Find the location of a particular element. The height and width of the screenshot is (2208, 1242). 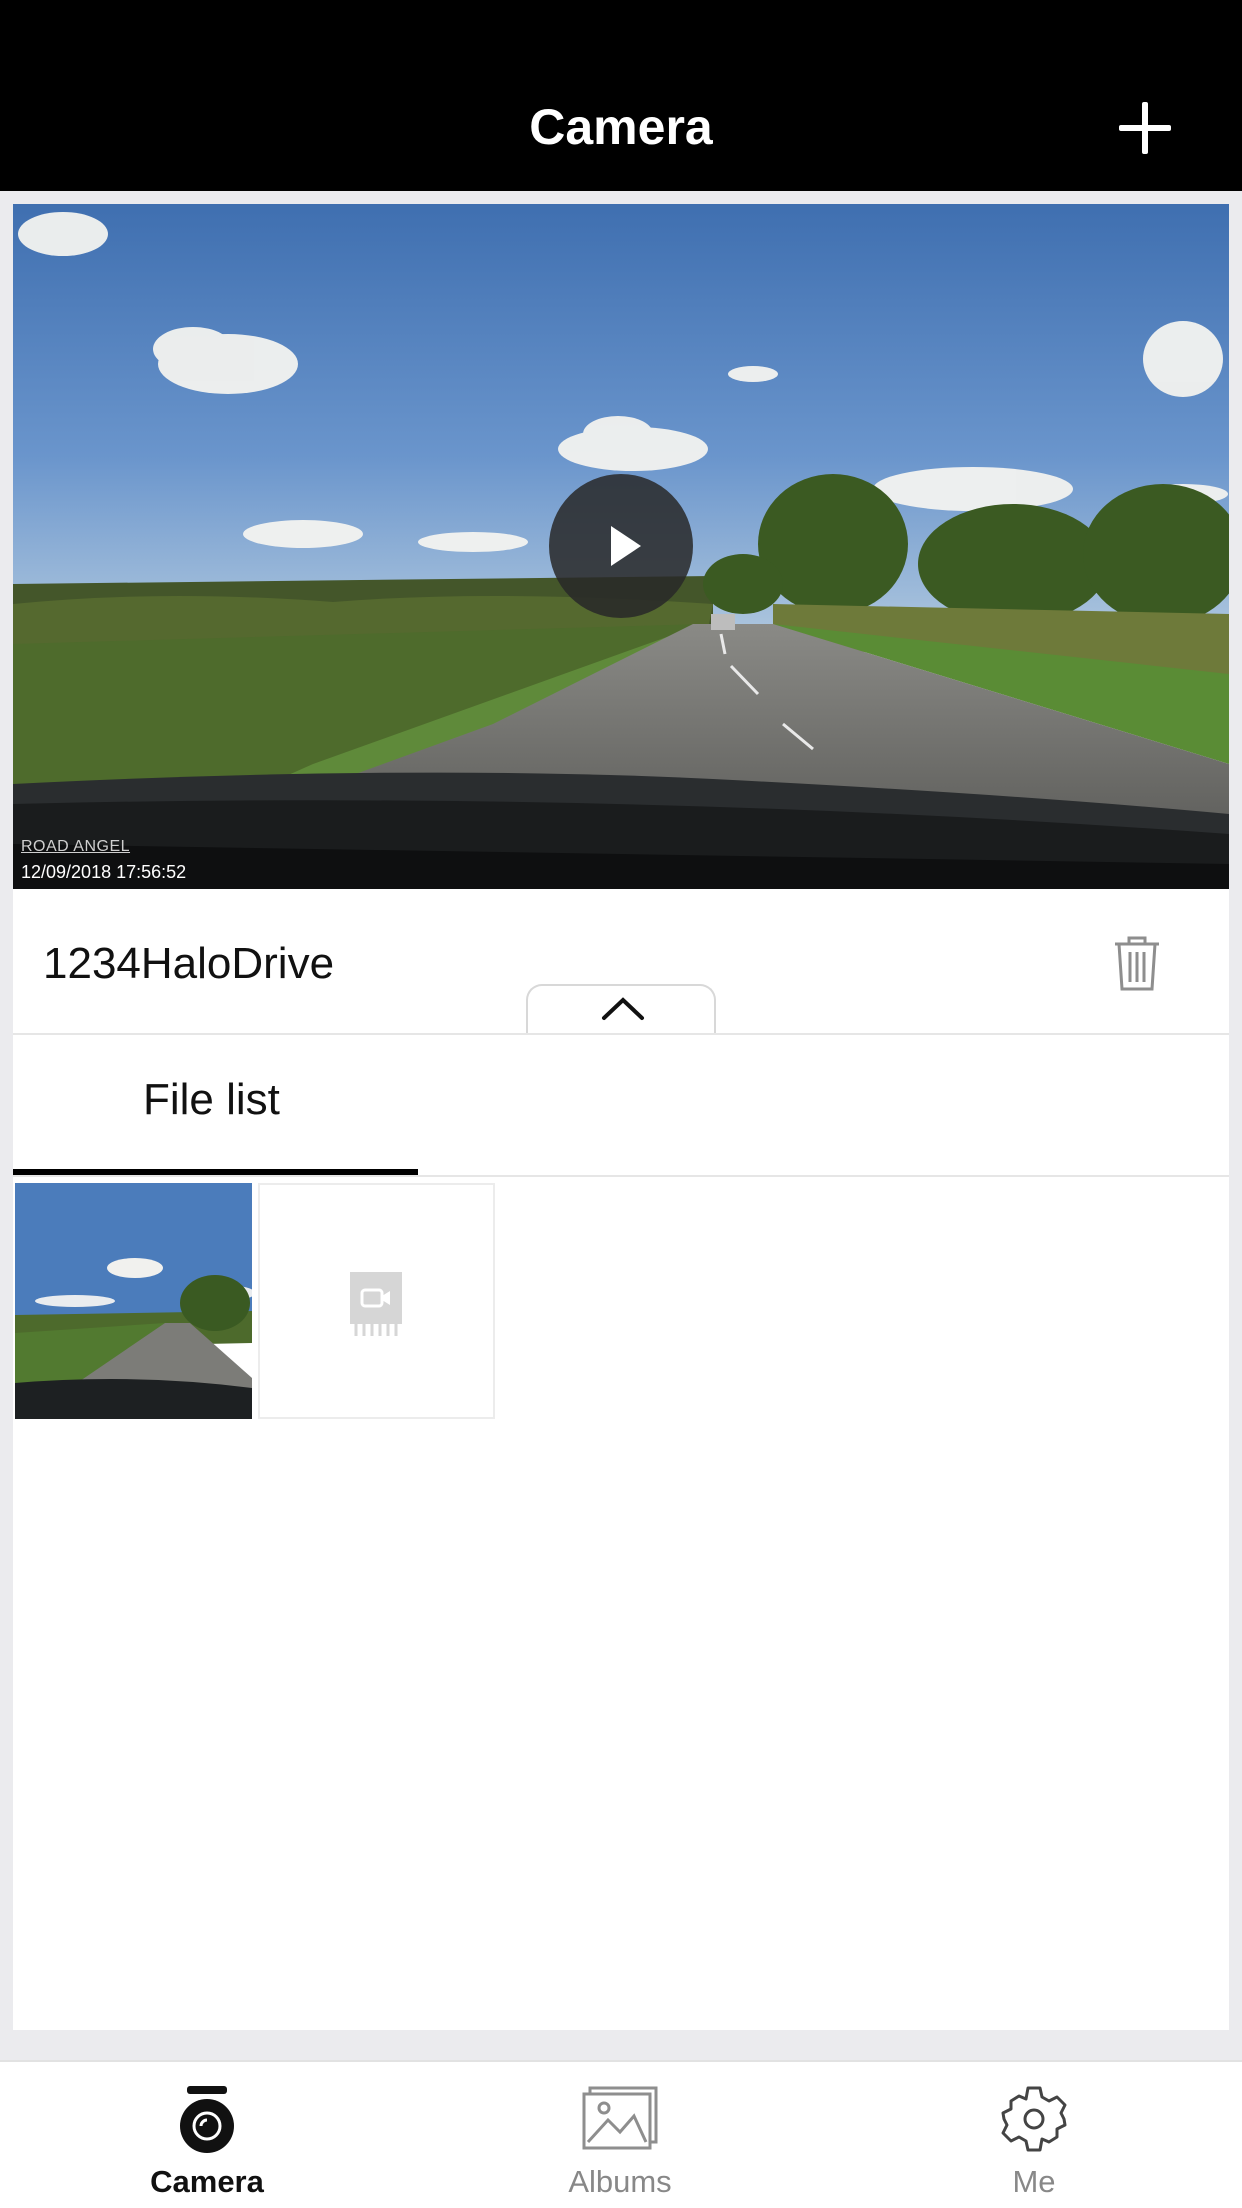

tab-label: File list is located at coordinates (211, 1099).